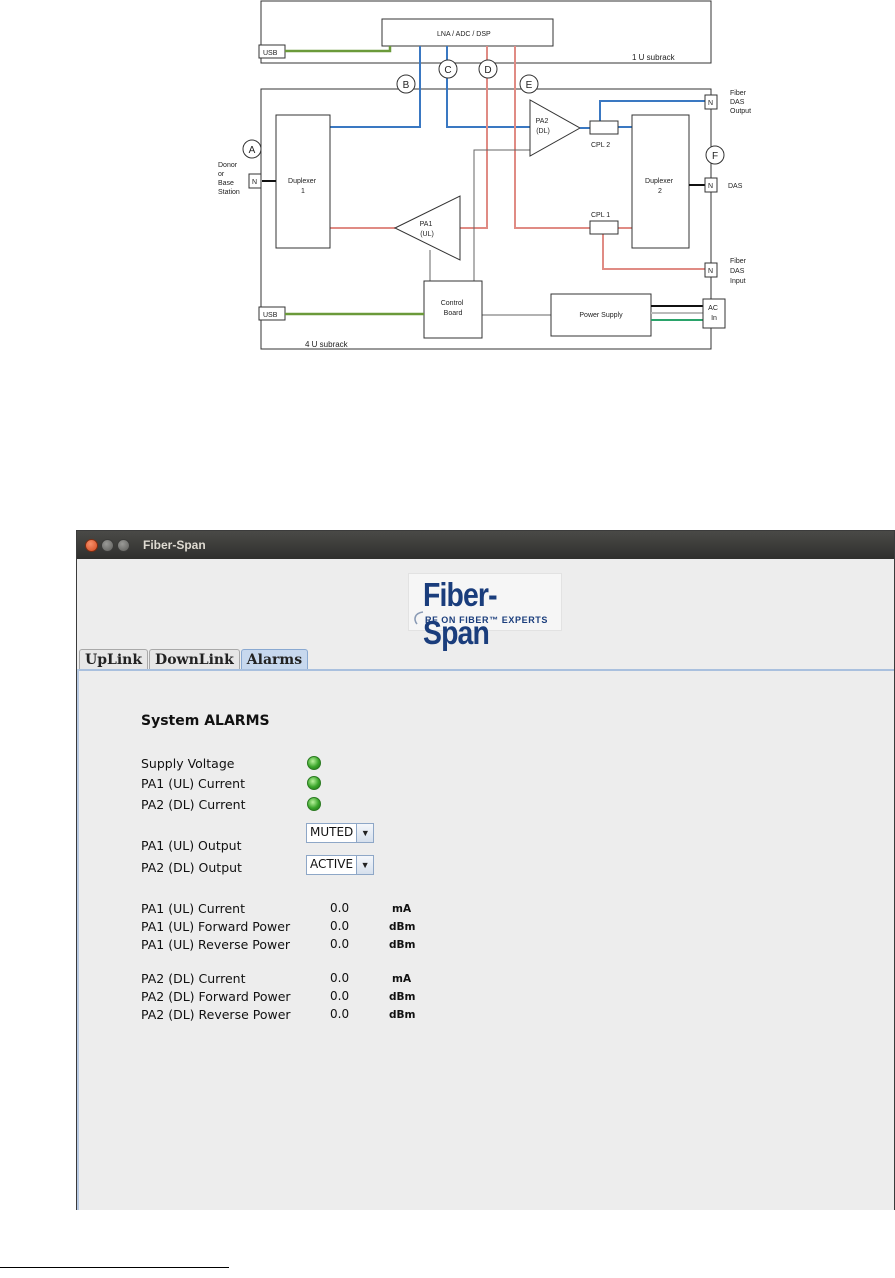 The image size is (895, 1278). I want to click on duplexer-2-line2: 2, so click(660, 191).